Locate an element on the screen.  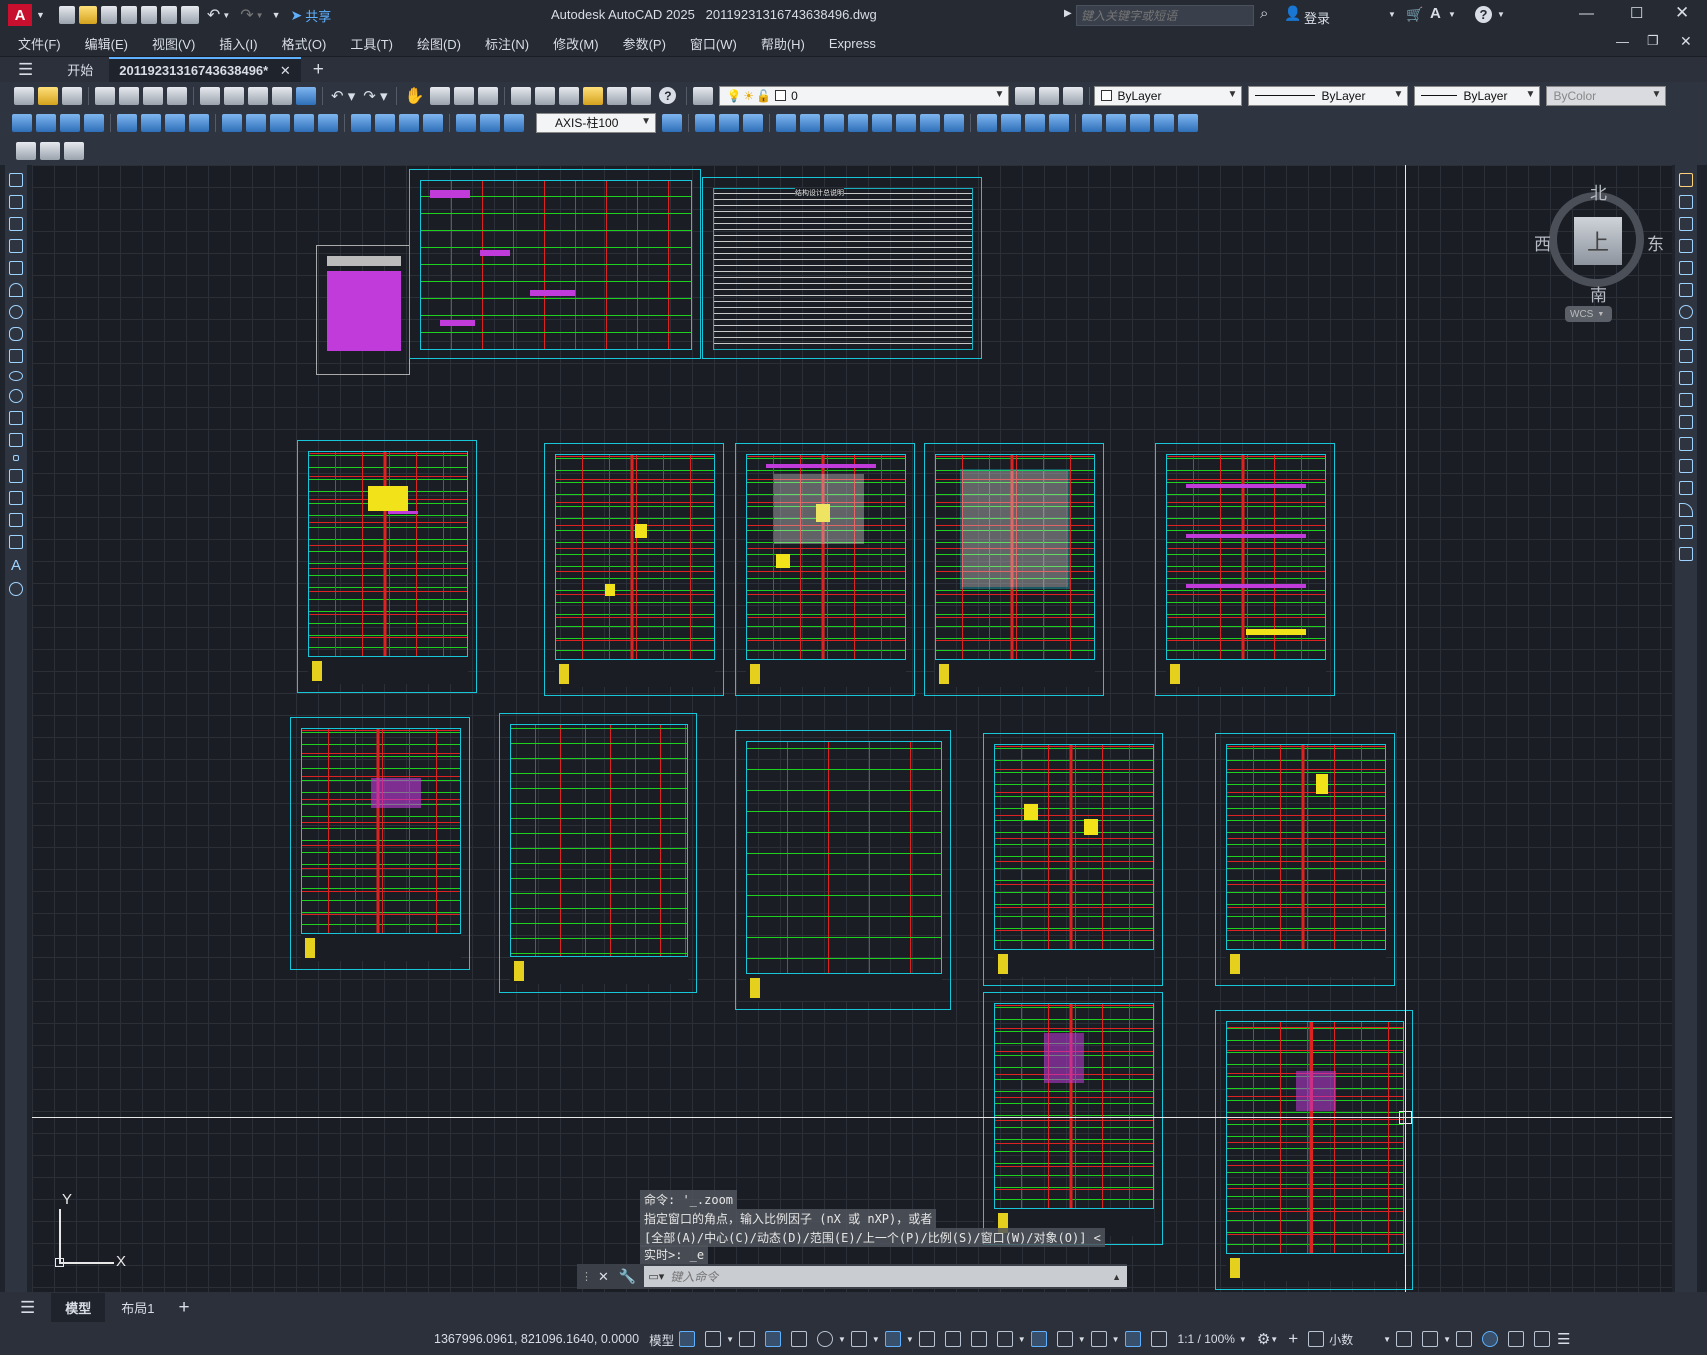
table-icon is located at coordinates (16, 542).